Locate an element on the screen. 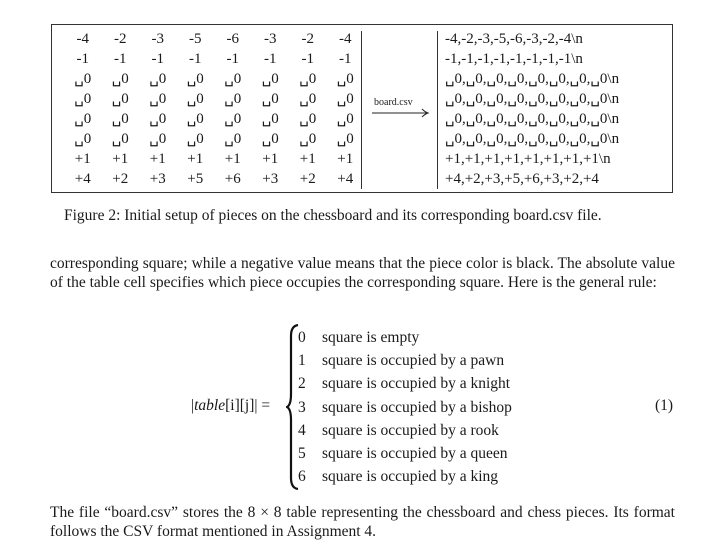 This screenshot has height=555, width=726. case-value: 2 is located at coordinates (302, 384).